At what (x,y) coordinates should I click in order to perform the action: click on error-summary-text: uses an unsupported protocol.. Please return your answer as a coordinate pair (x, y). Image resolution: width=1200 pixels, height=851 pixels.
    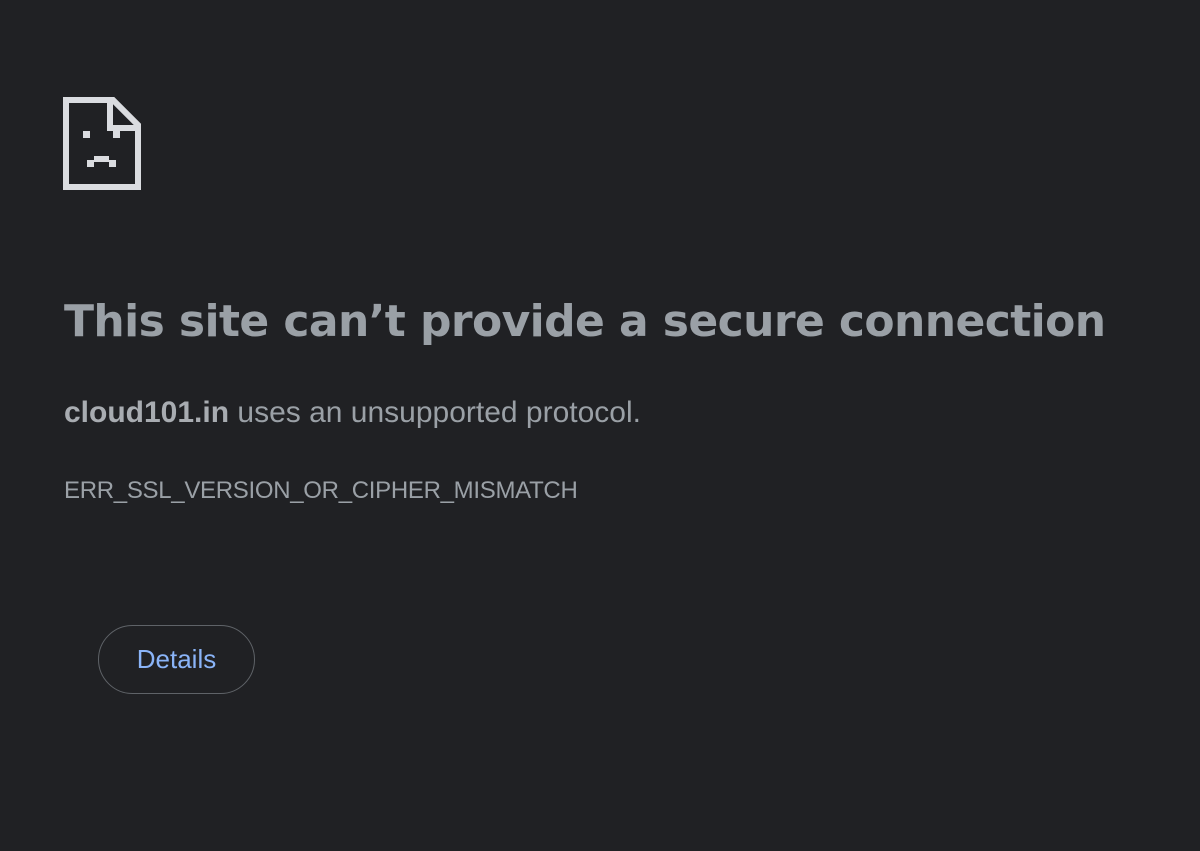
    Looking at the image, I should click on (435, 412).